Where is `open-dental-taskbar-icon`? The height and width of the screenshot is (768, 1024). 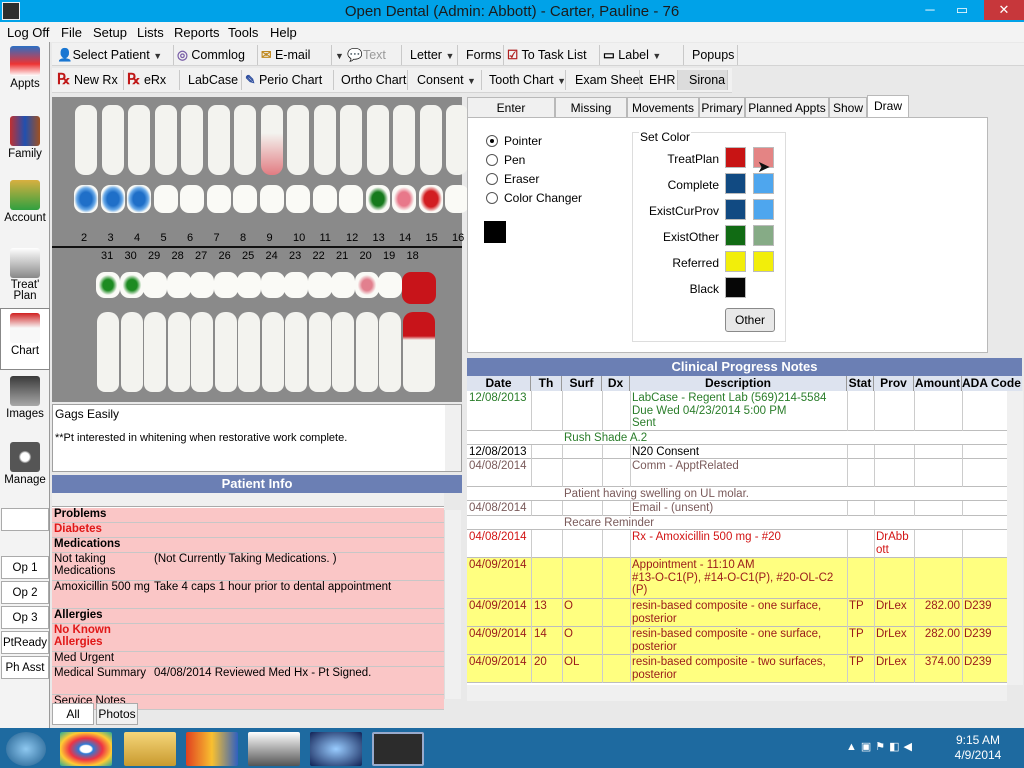
open-dental-taskbar-icon is located at coordinates (398, 749).